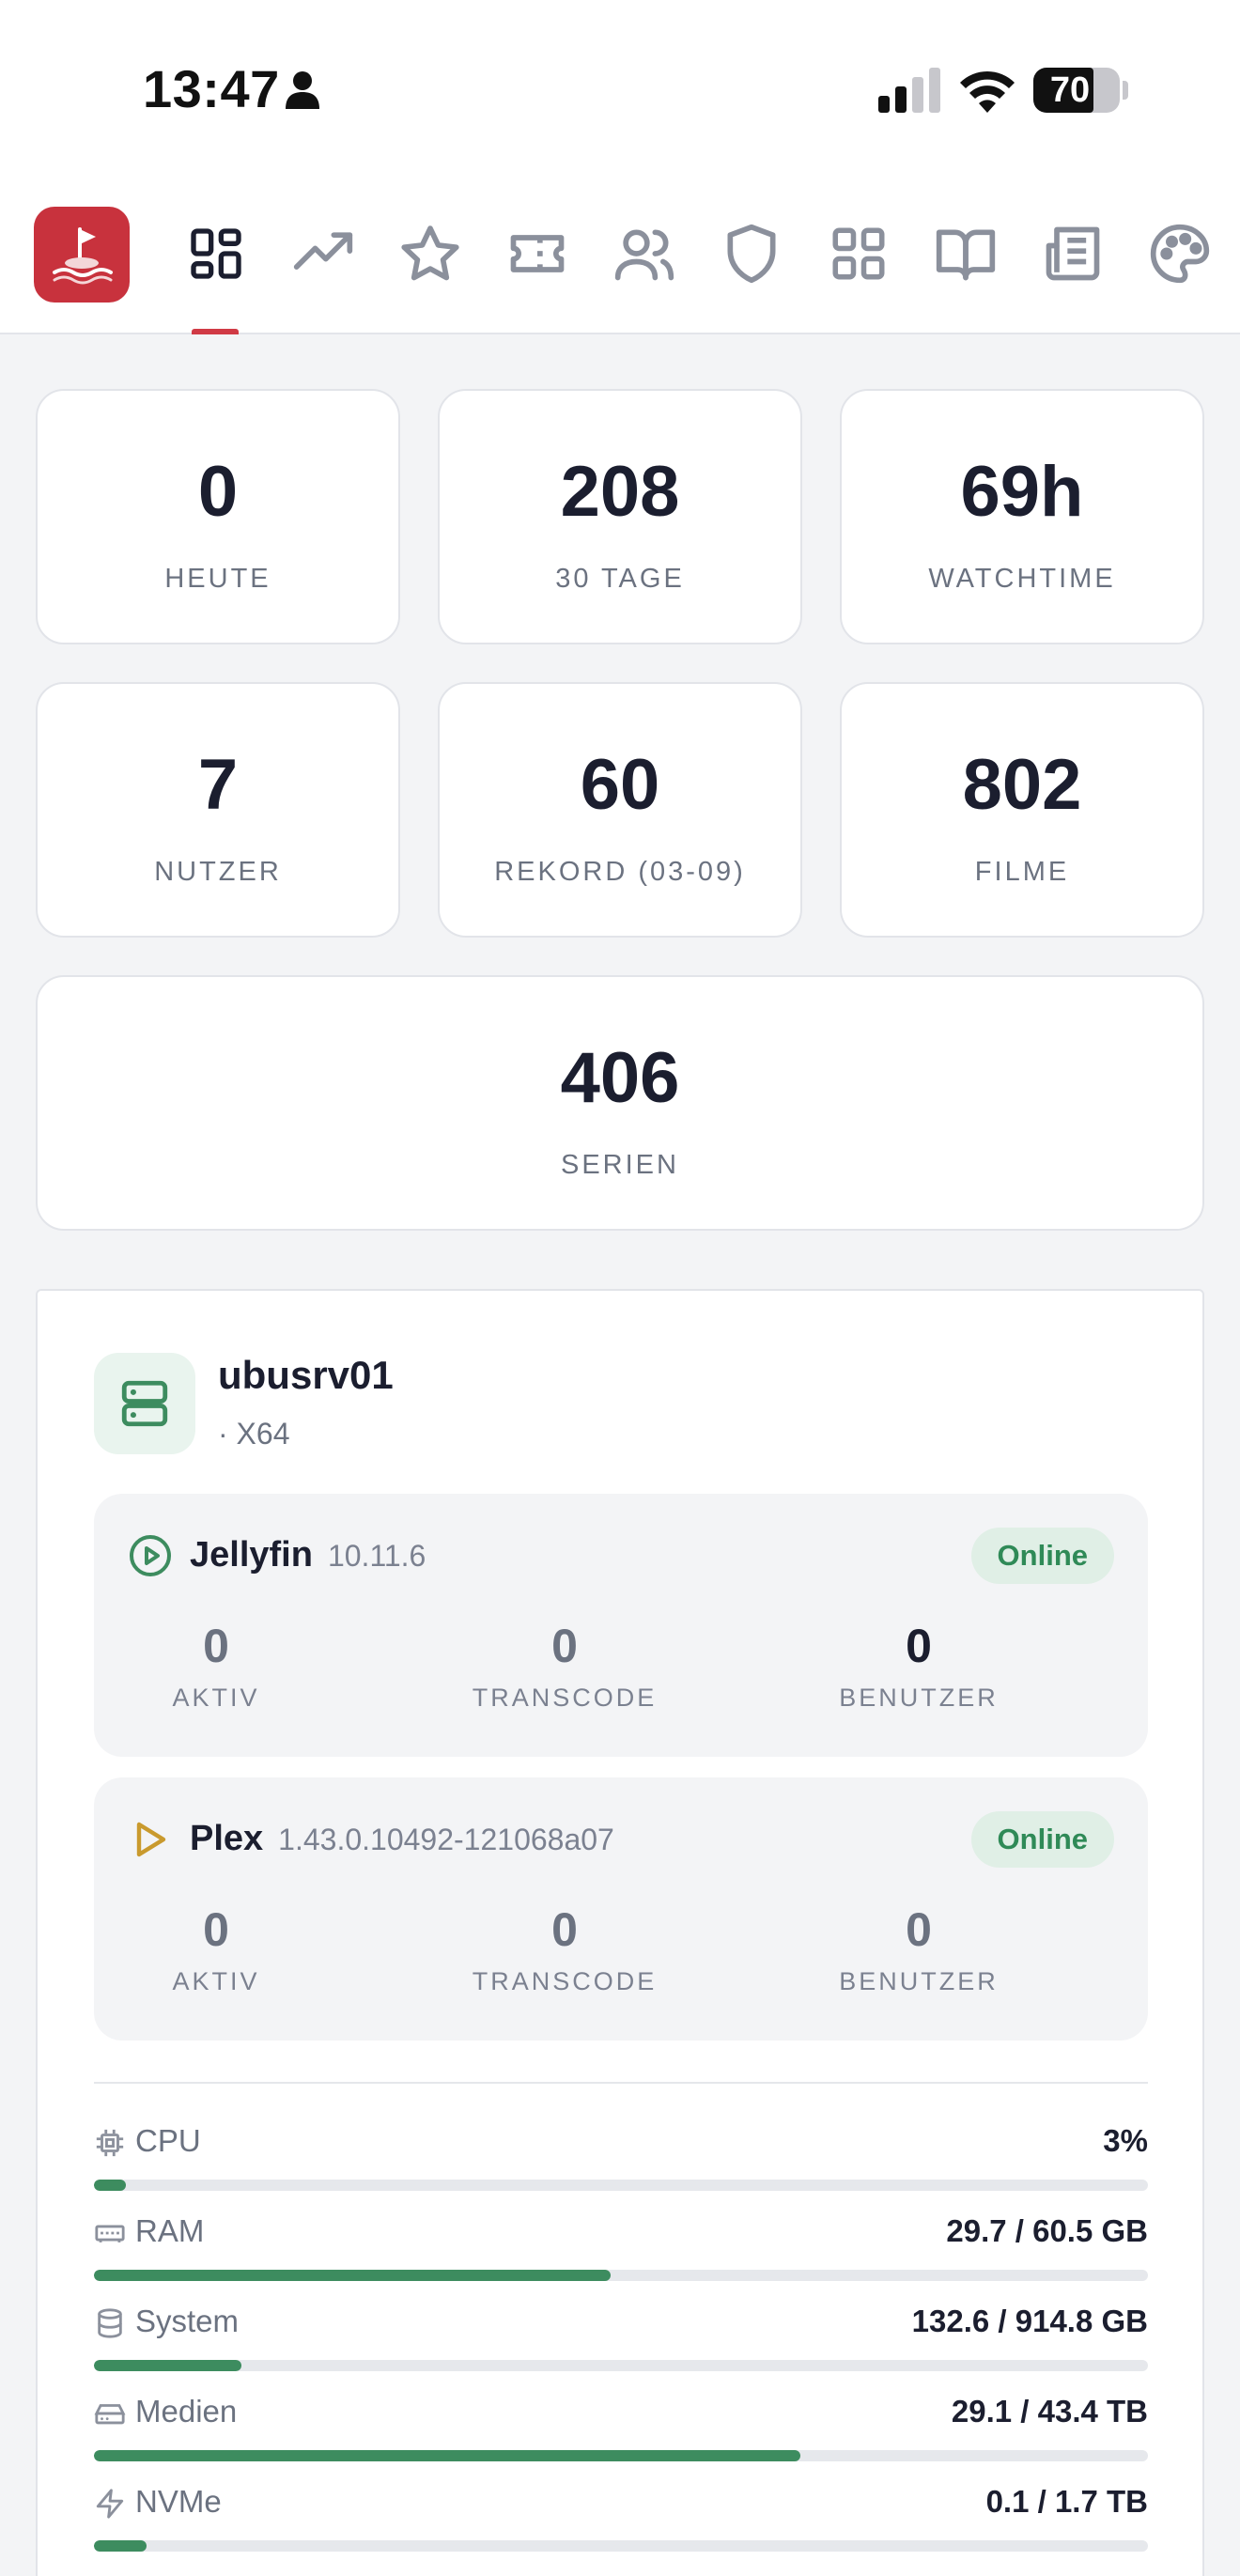  What do you see at coordinates (151, 1840) in the screenshot?
I see `play-triangle-icon` at bounding box center [151, 1840].